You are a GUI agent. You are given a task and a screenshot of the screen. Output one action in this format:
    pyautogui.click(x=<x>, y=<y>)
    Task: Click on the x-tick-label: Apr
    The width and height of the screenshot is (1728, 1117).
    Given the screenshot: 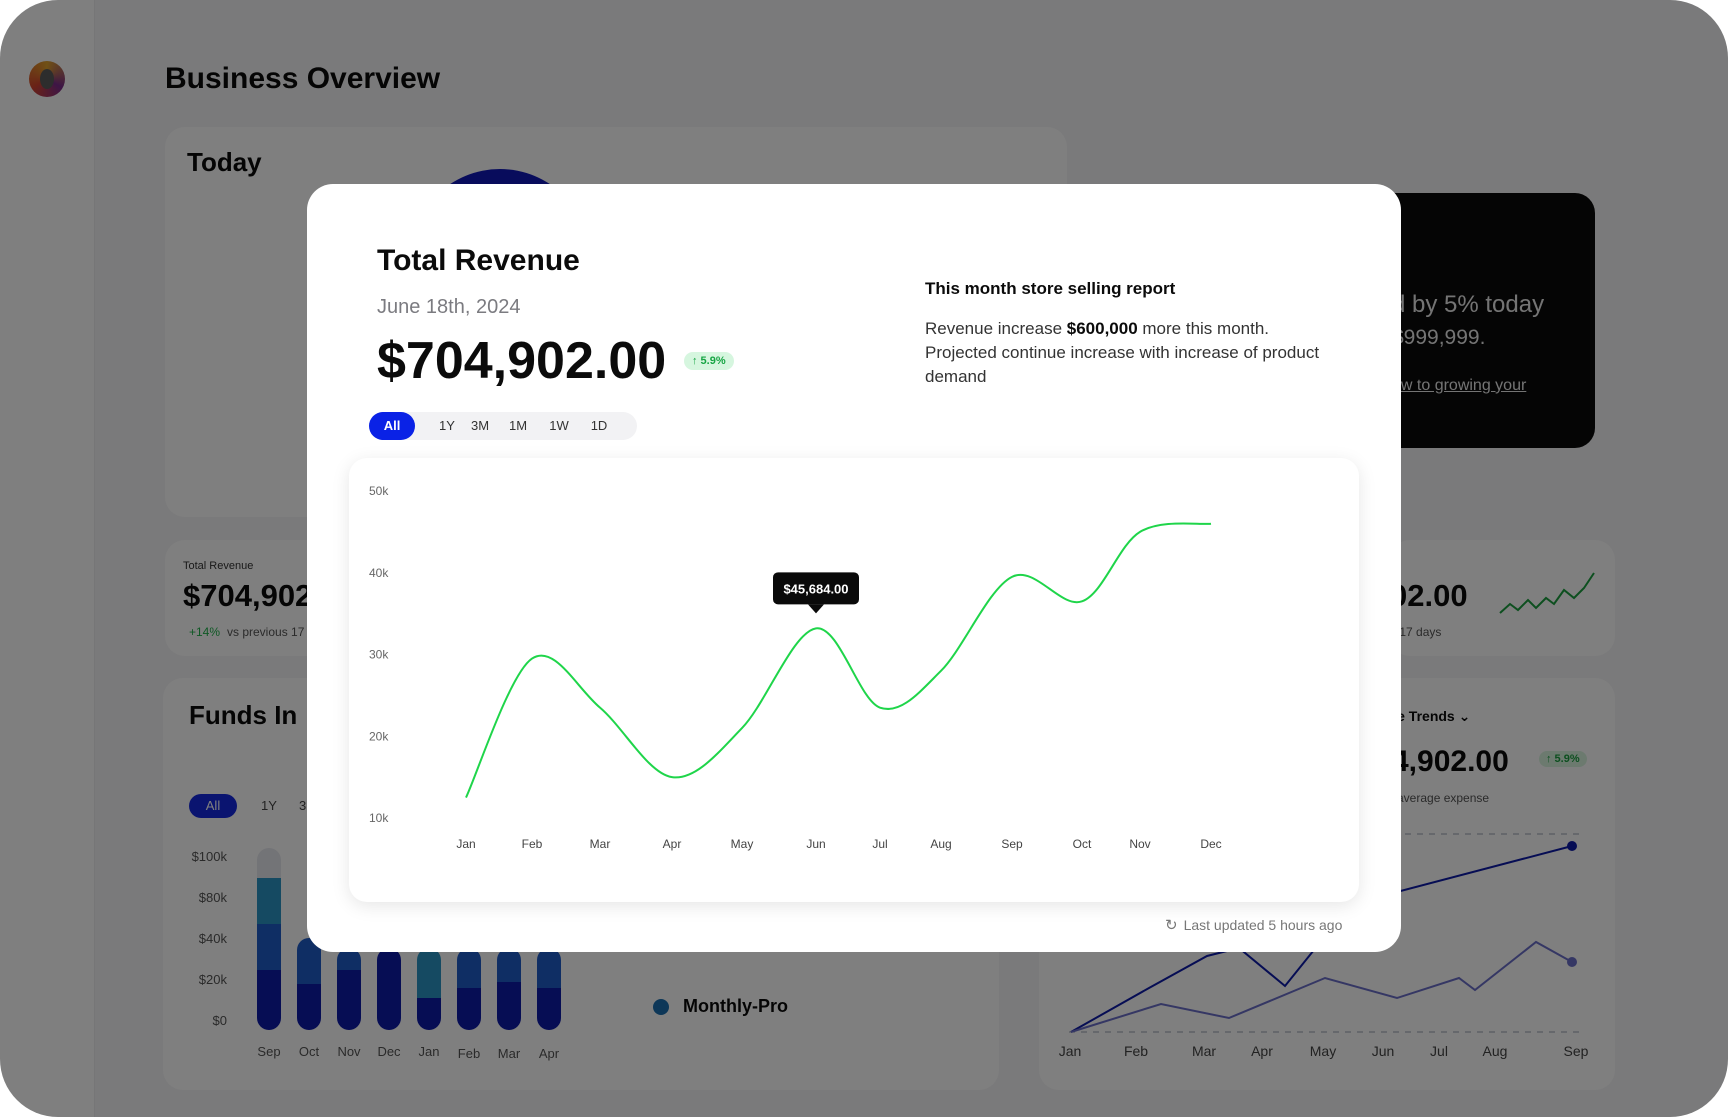 What is the action you would take?
    pyautogui.click(x=672, y=844)
    